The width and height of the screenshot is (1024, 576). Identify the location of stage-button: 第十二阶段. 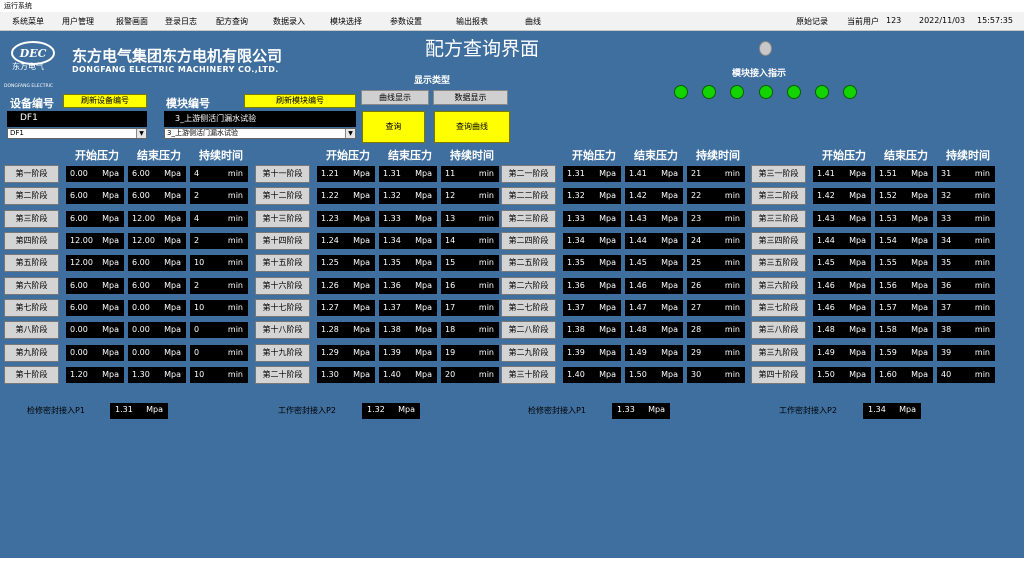
(282, 196).